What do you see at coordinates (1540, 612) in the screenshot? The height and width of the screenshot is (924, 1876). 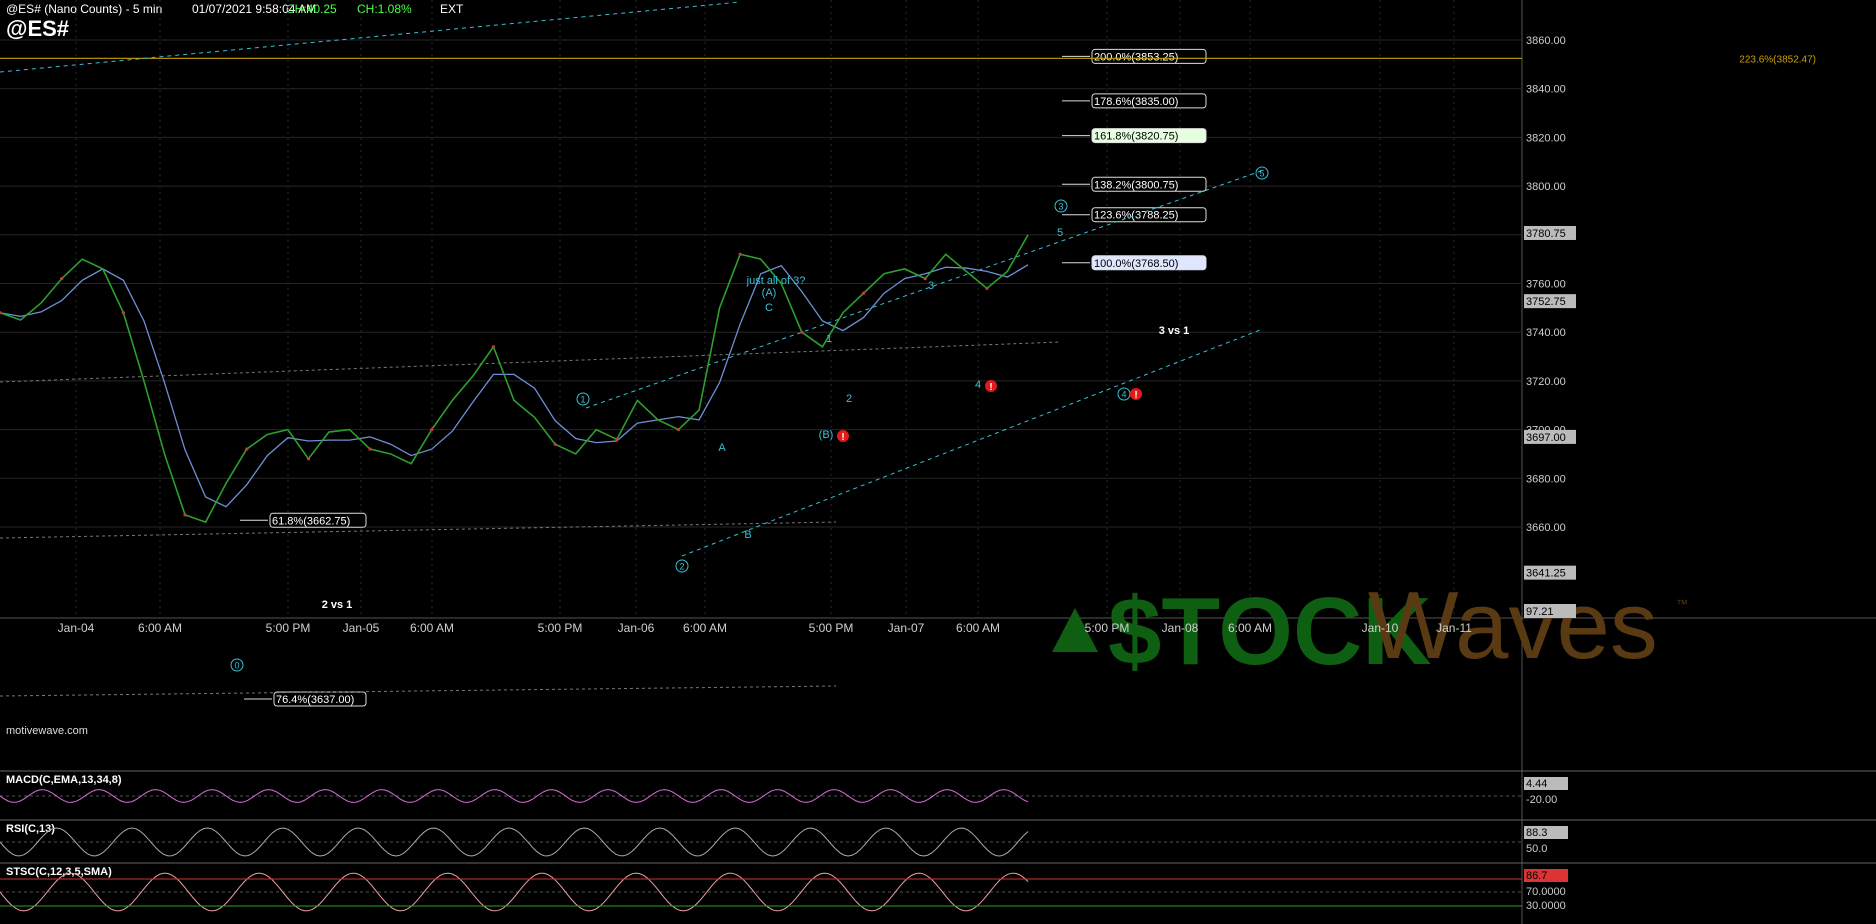 I see `price-marker-label: 97.21` at bounding box center [1540, 612].